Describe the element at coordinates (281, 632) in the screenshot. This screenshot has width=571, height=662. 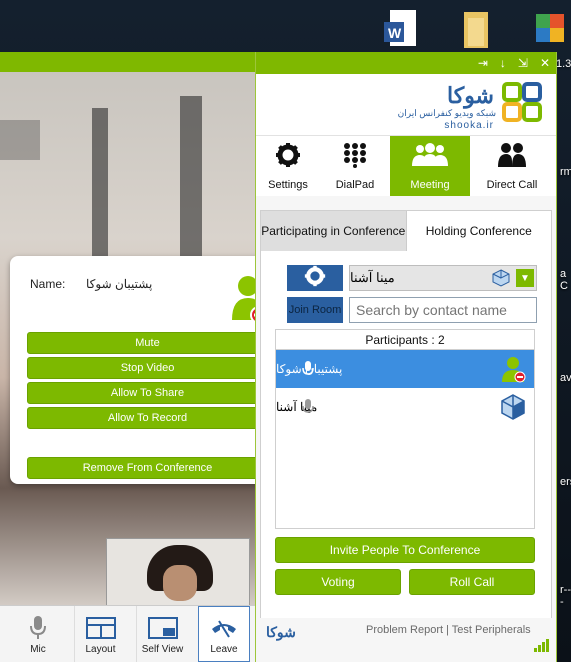
I see `footer-logo: شوکا` at that location.